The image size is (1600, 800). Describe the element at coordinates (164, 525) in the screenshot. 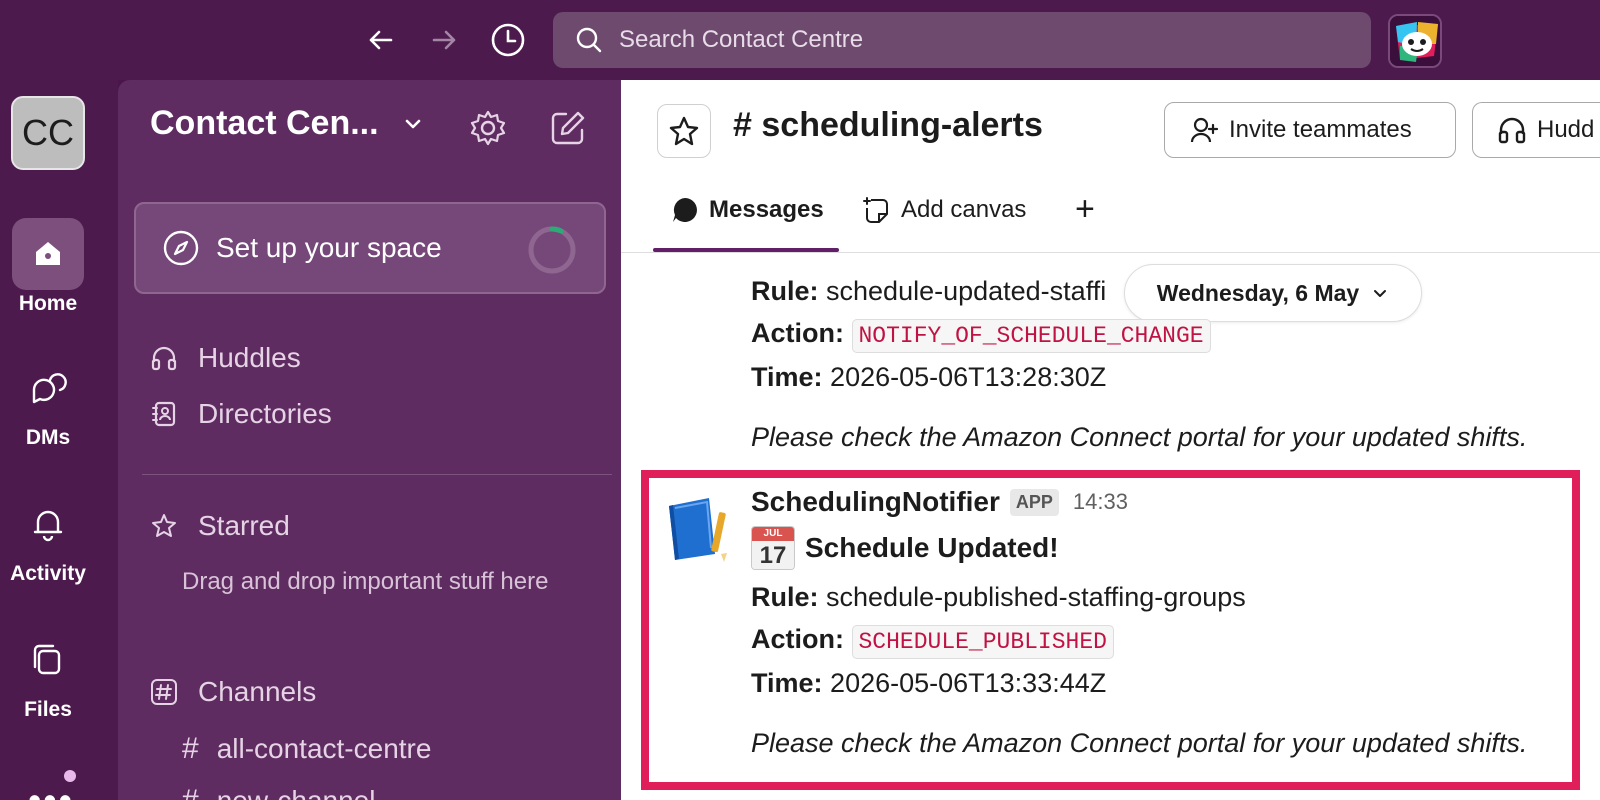

I see `star-icon` at that location.